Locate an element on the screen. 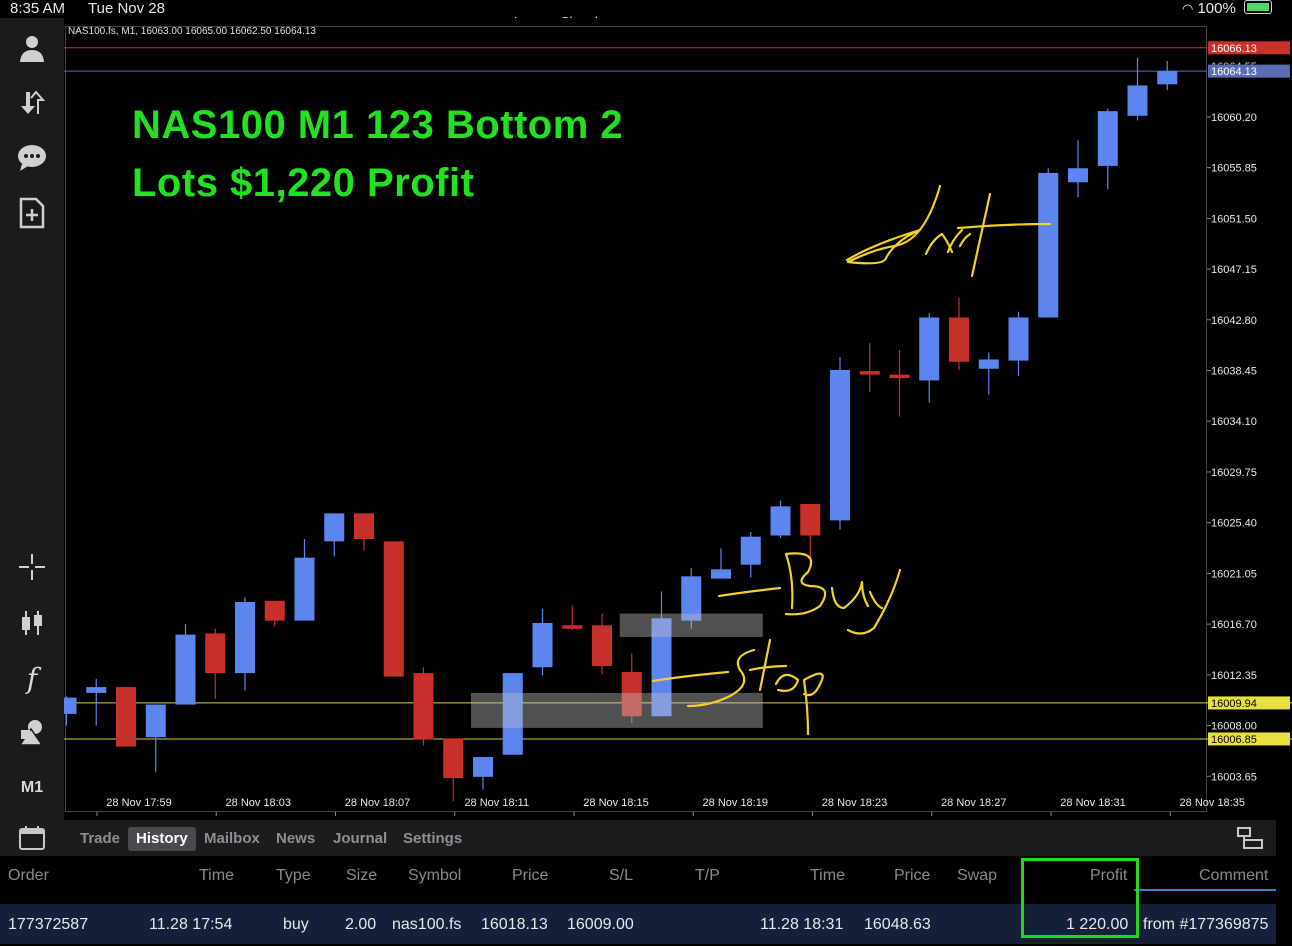 The width and height of the screenshot is (1292, 946). time-tick-label: 28 Nov 18:19 is located at coordinates (735, 803).